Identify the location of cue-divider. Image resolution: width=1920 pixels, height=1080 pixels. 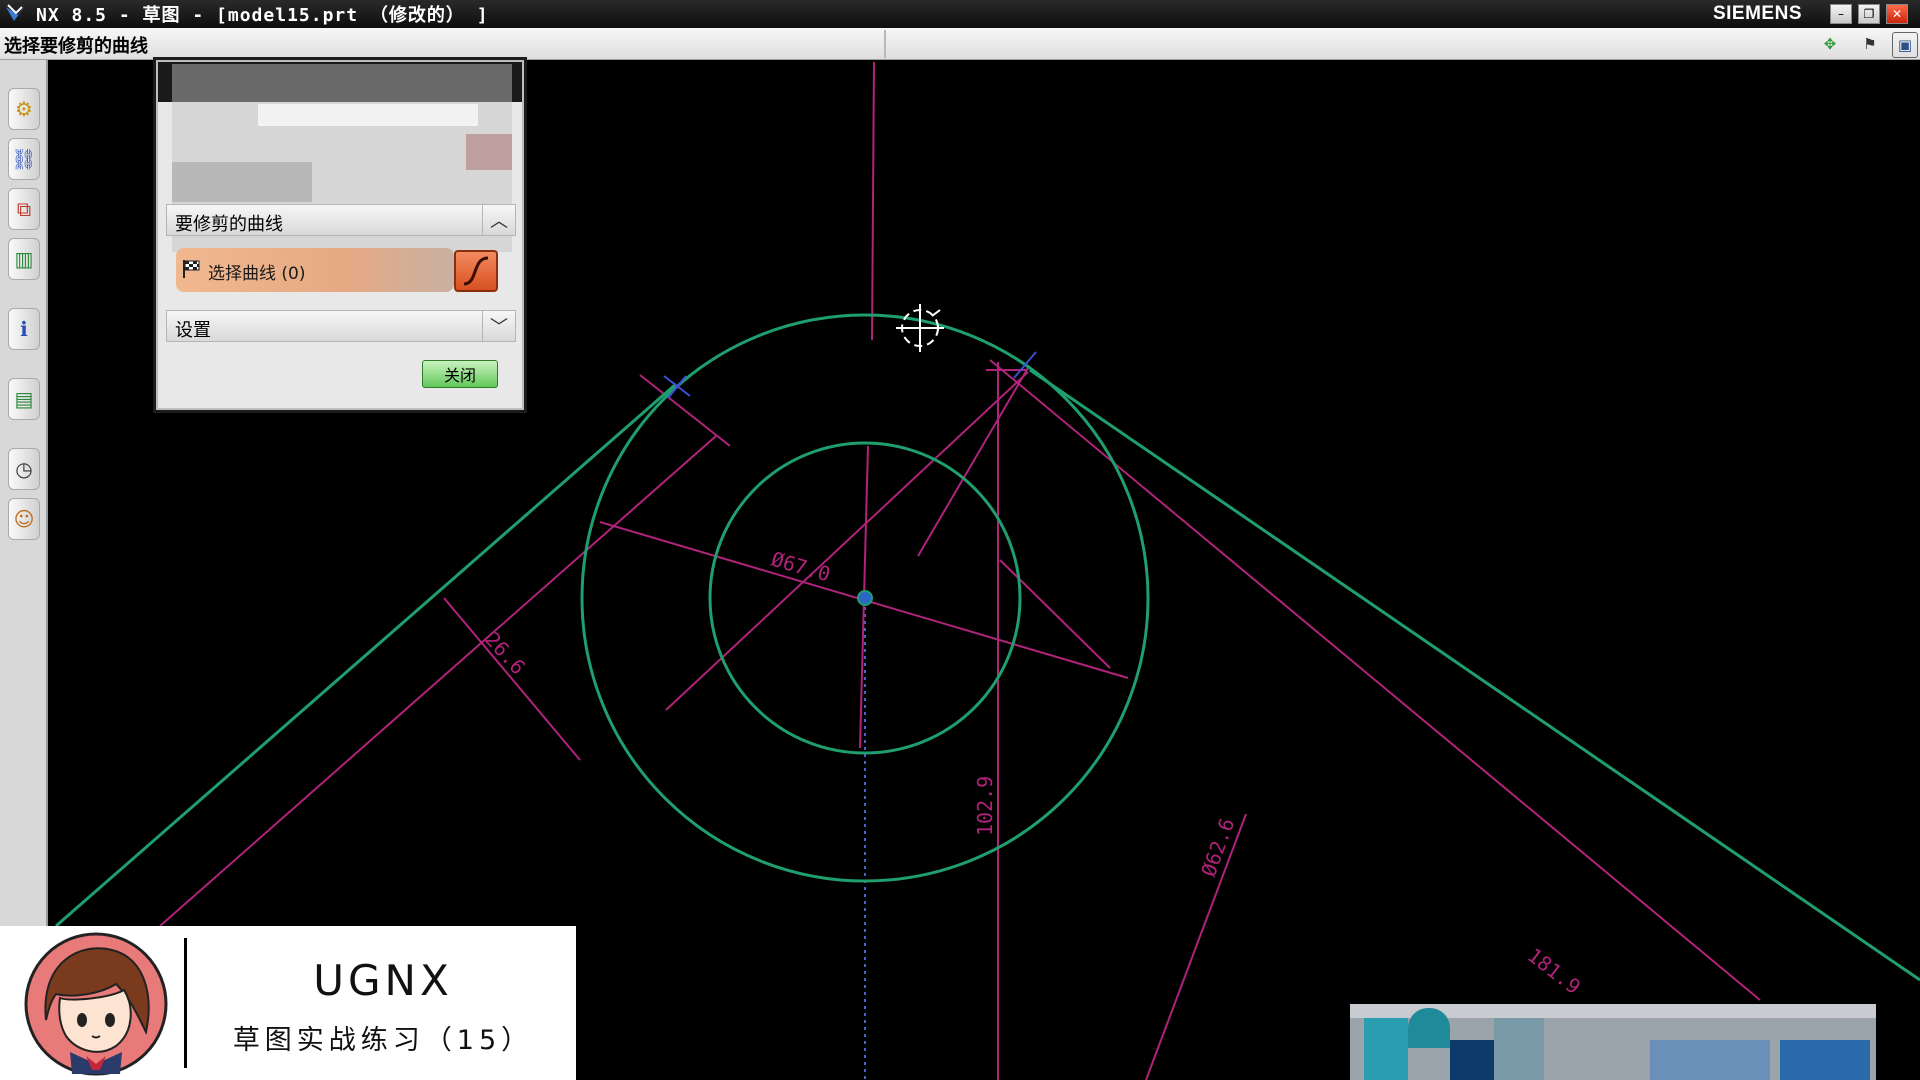
(885, 44).